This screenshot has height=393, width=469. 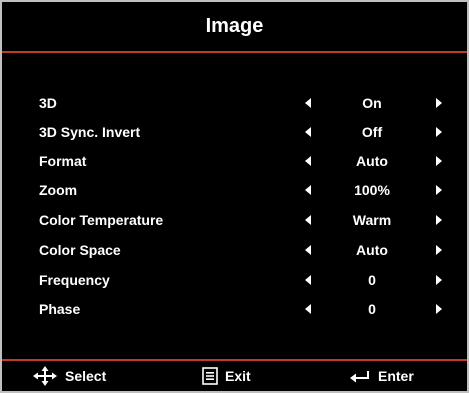 I want to click on menu-item-format: Format Auto, so click(x=234, y=161).